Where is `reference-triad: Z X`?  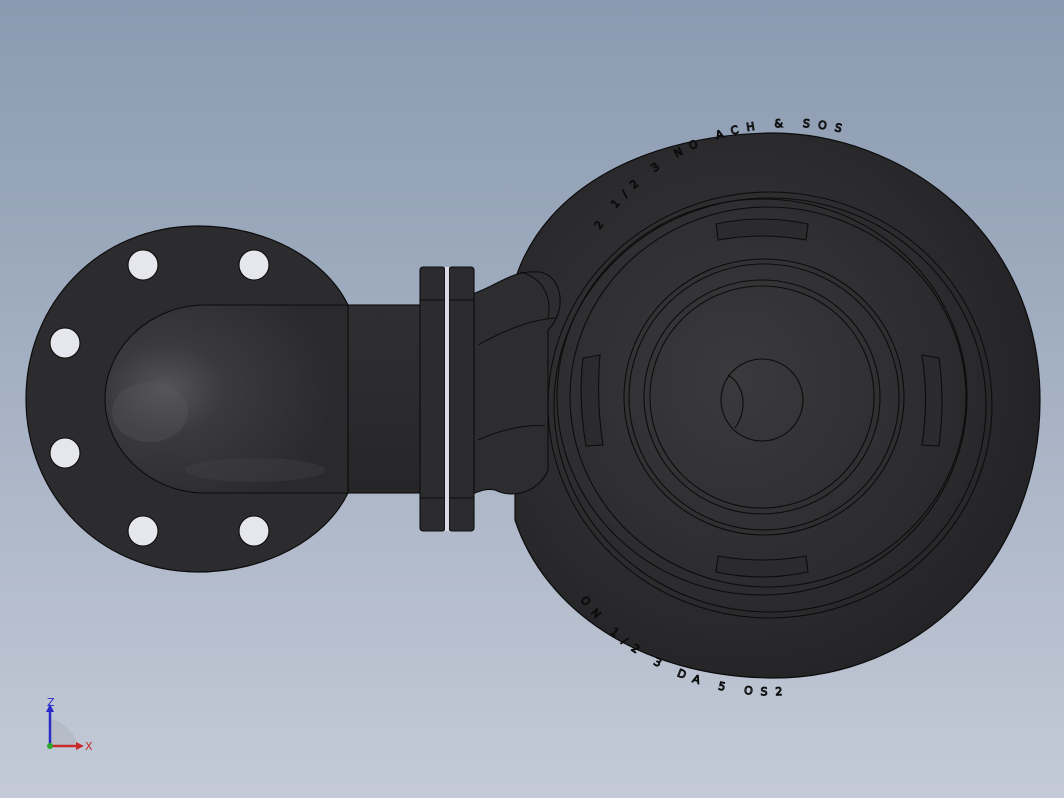
reference-triad: Z X is located at coordinates (69, 724).